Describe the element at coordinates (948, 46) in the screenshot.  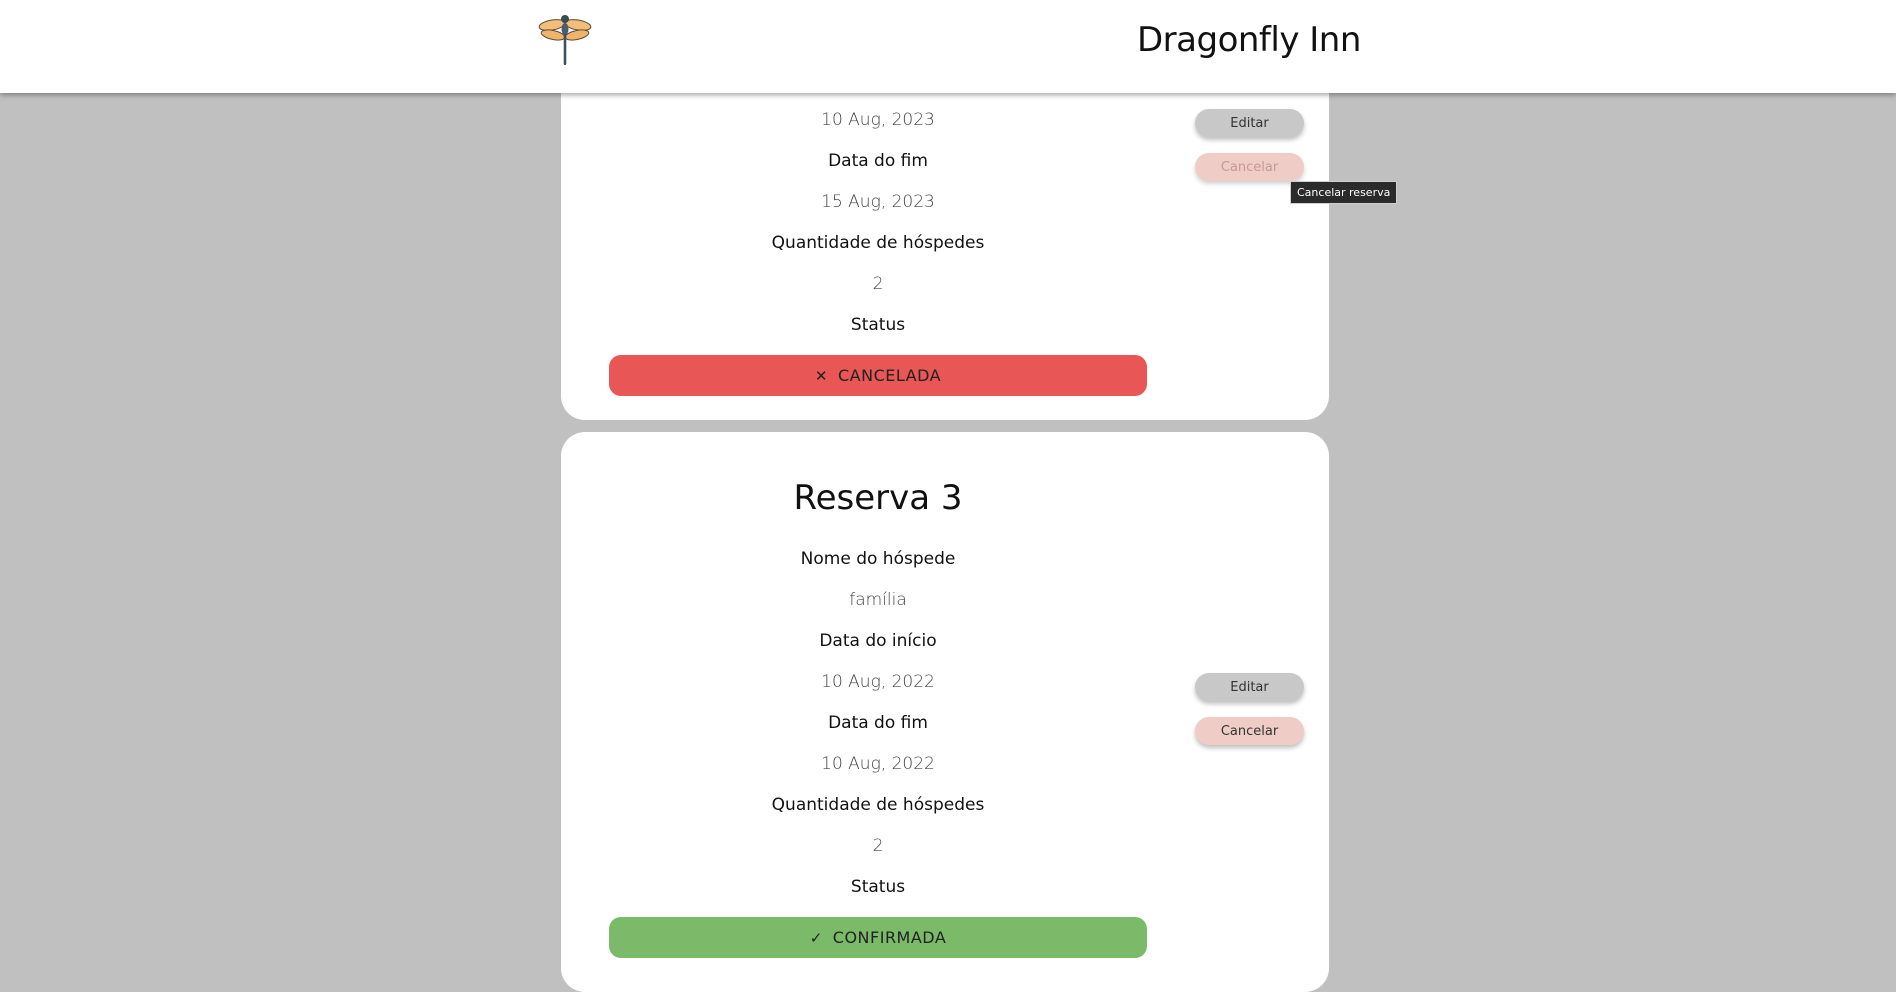
I see `top-header: Dragonfly Inn` at that location.